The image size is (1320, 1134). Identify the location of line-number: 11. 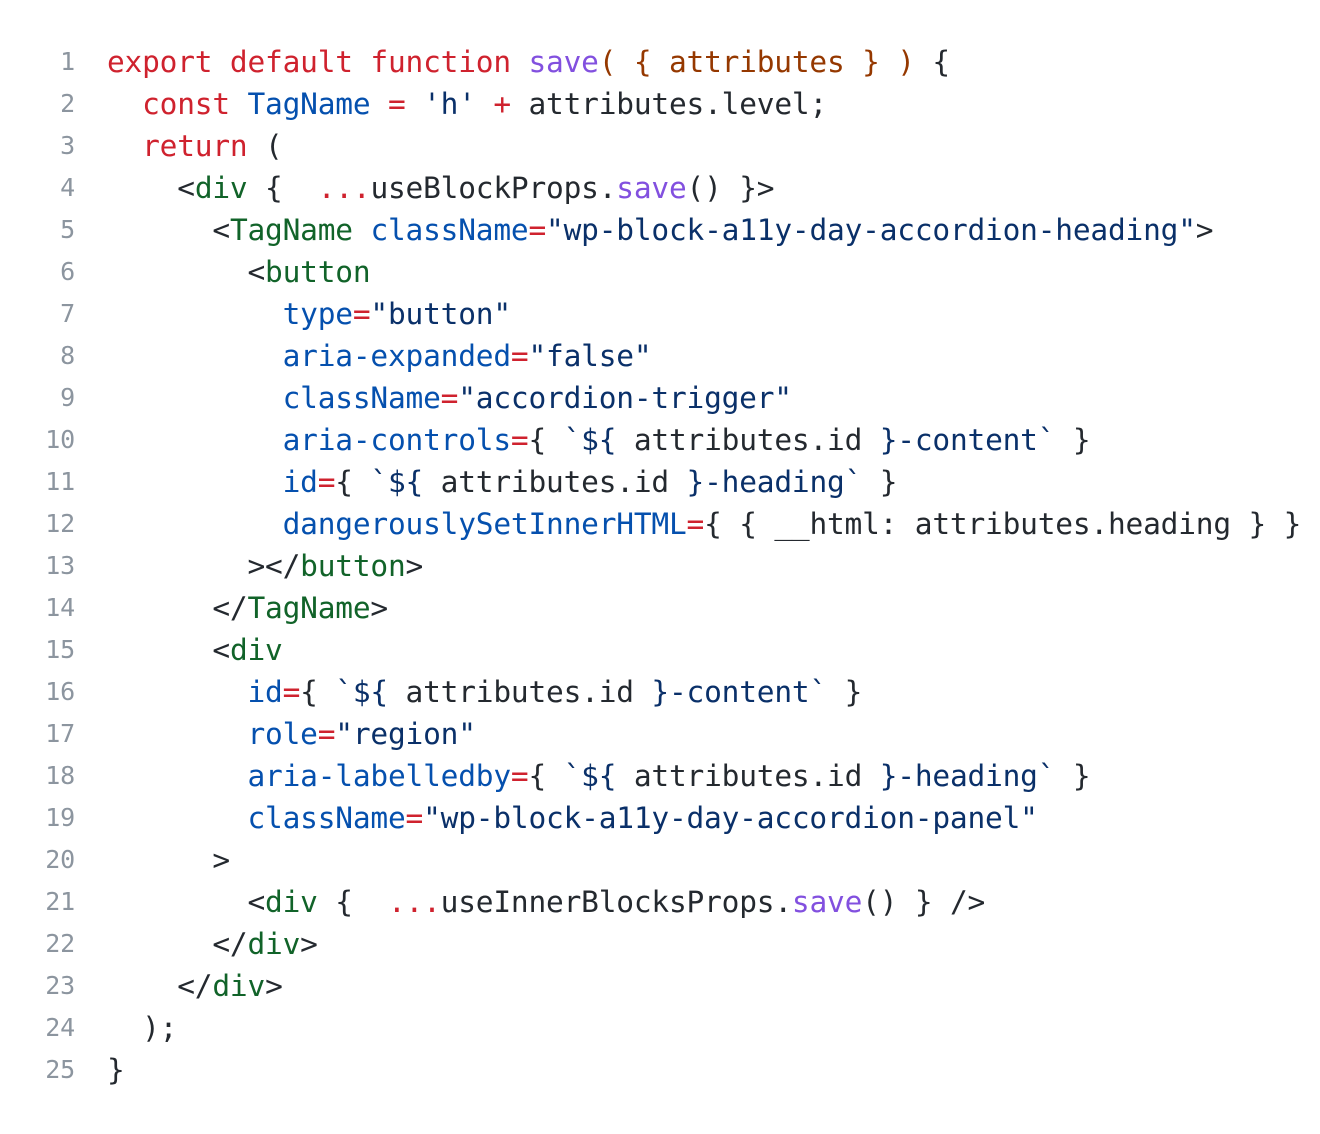
(60, 481).